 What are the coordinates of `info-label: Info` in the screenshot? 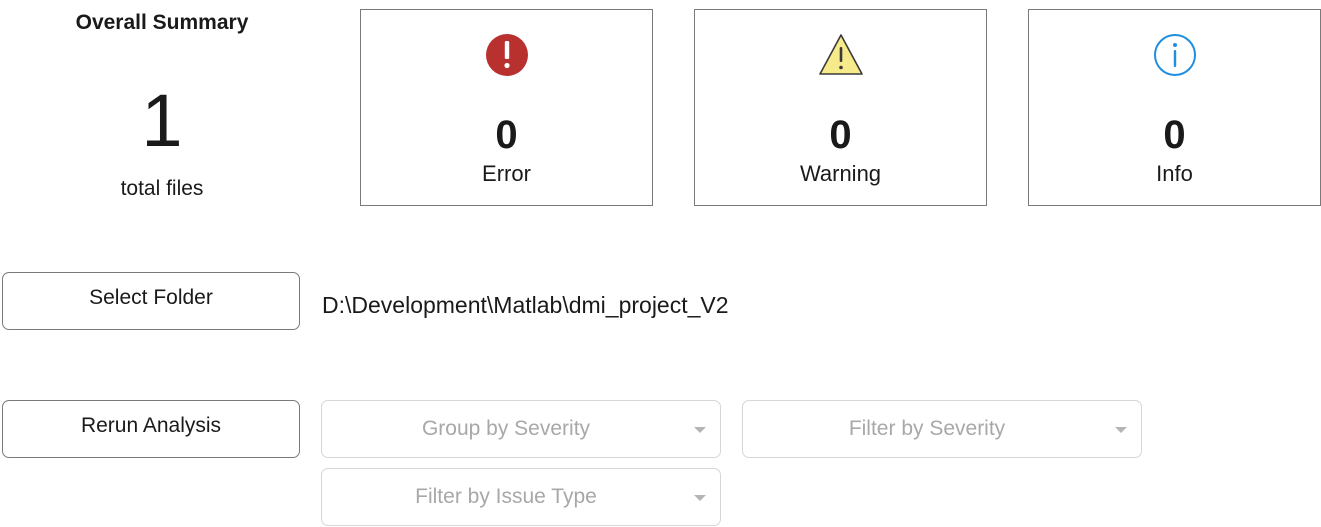 It's located at (1174, 173).